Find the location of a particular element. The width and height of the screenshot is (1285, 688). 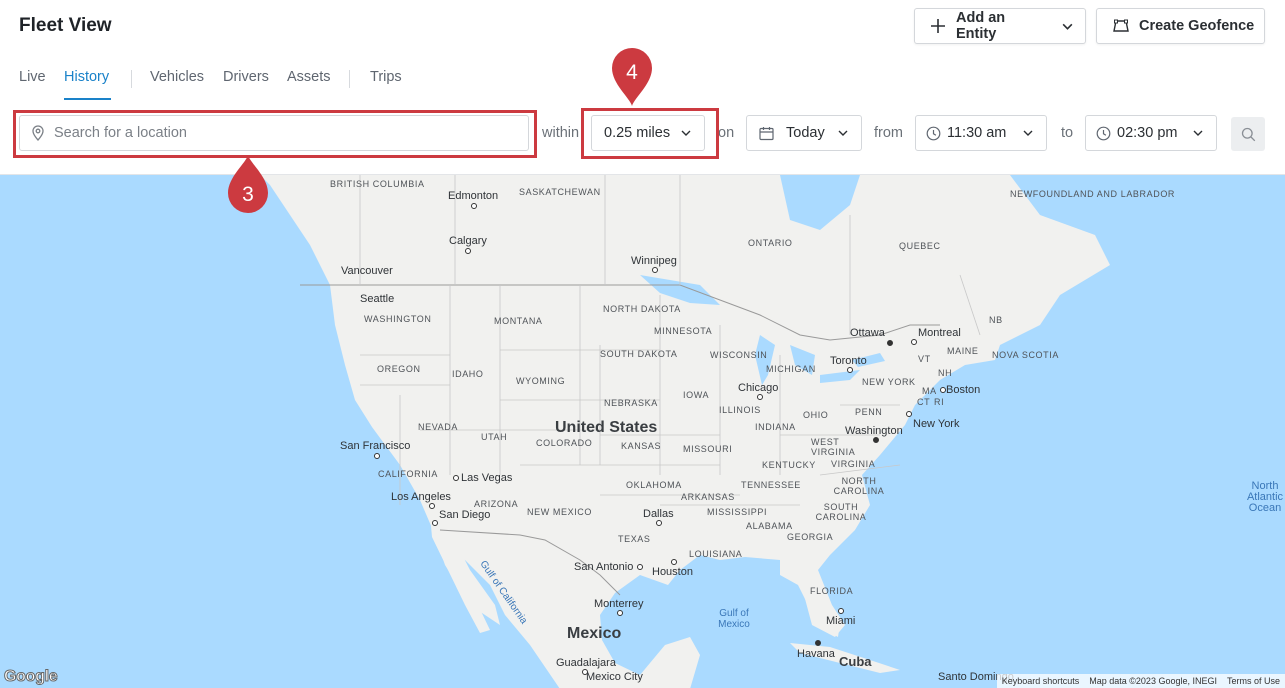

map-region-label: NEW YORK is located at coordinates (889, 382).